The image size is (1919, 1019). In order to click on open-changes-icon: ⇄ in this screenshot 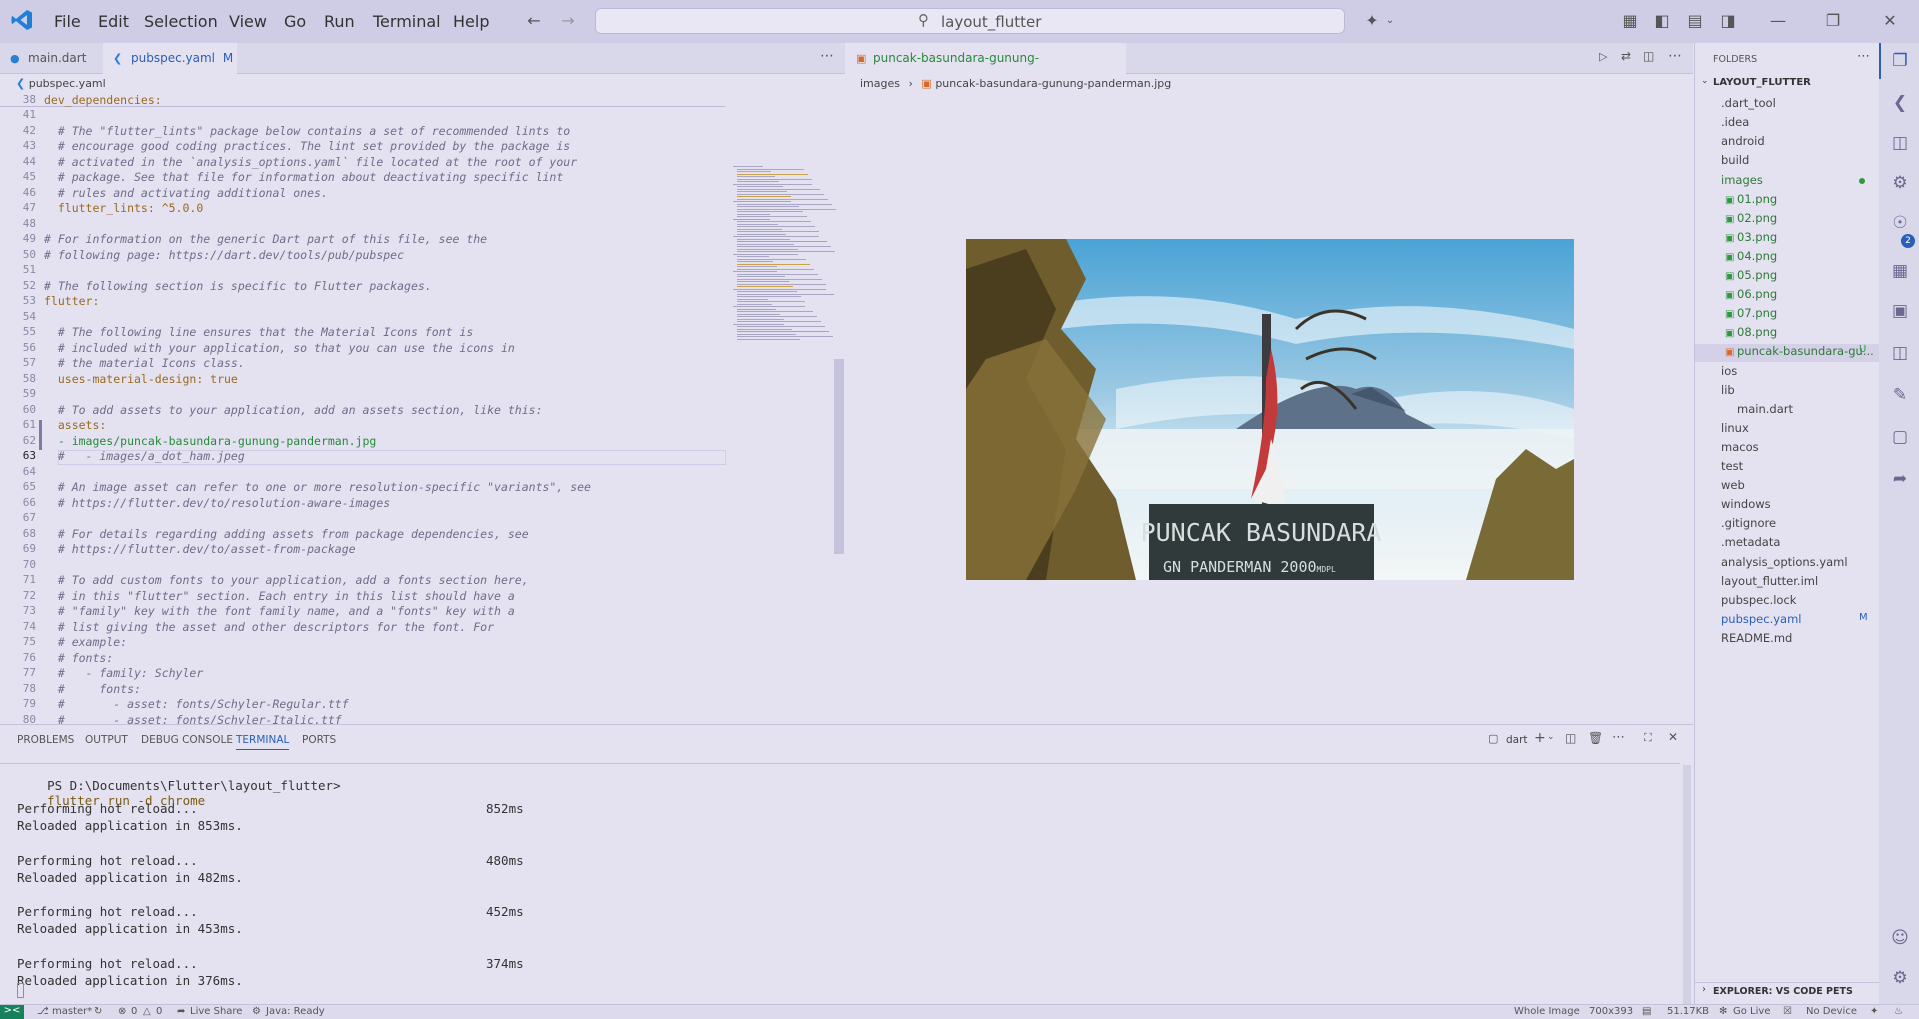, I will do `click(1626, 56)`.